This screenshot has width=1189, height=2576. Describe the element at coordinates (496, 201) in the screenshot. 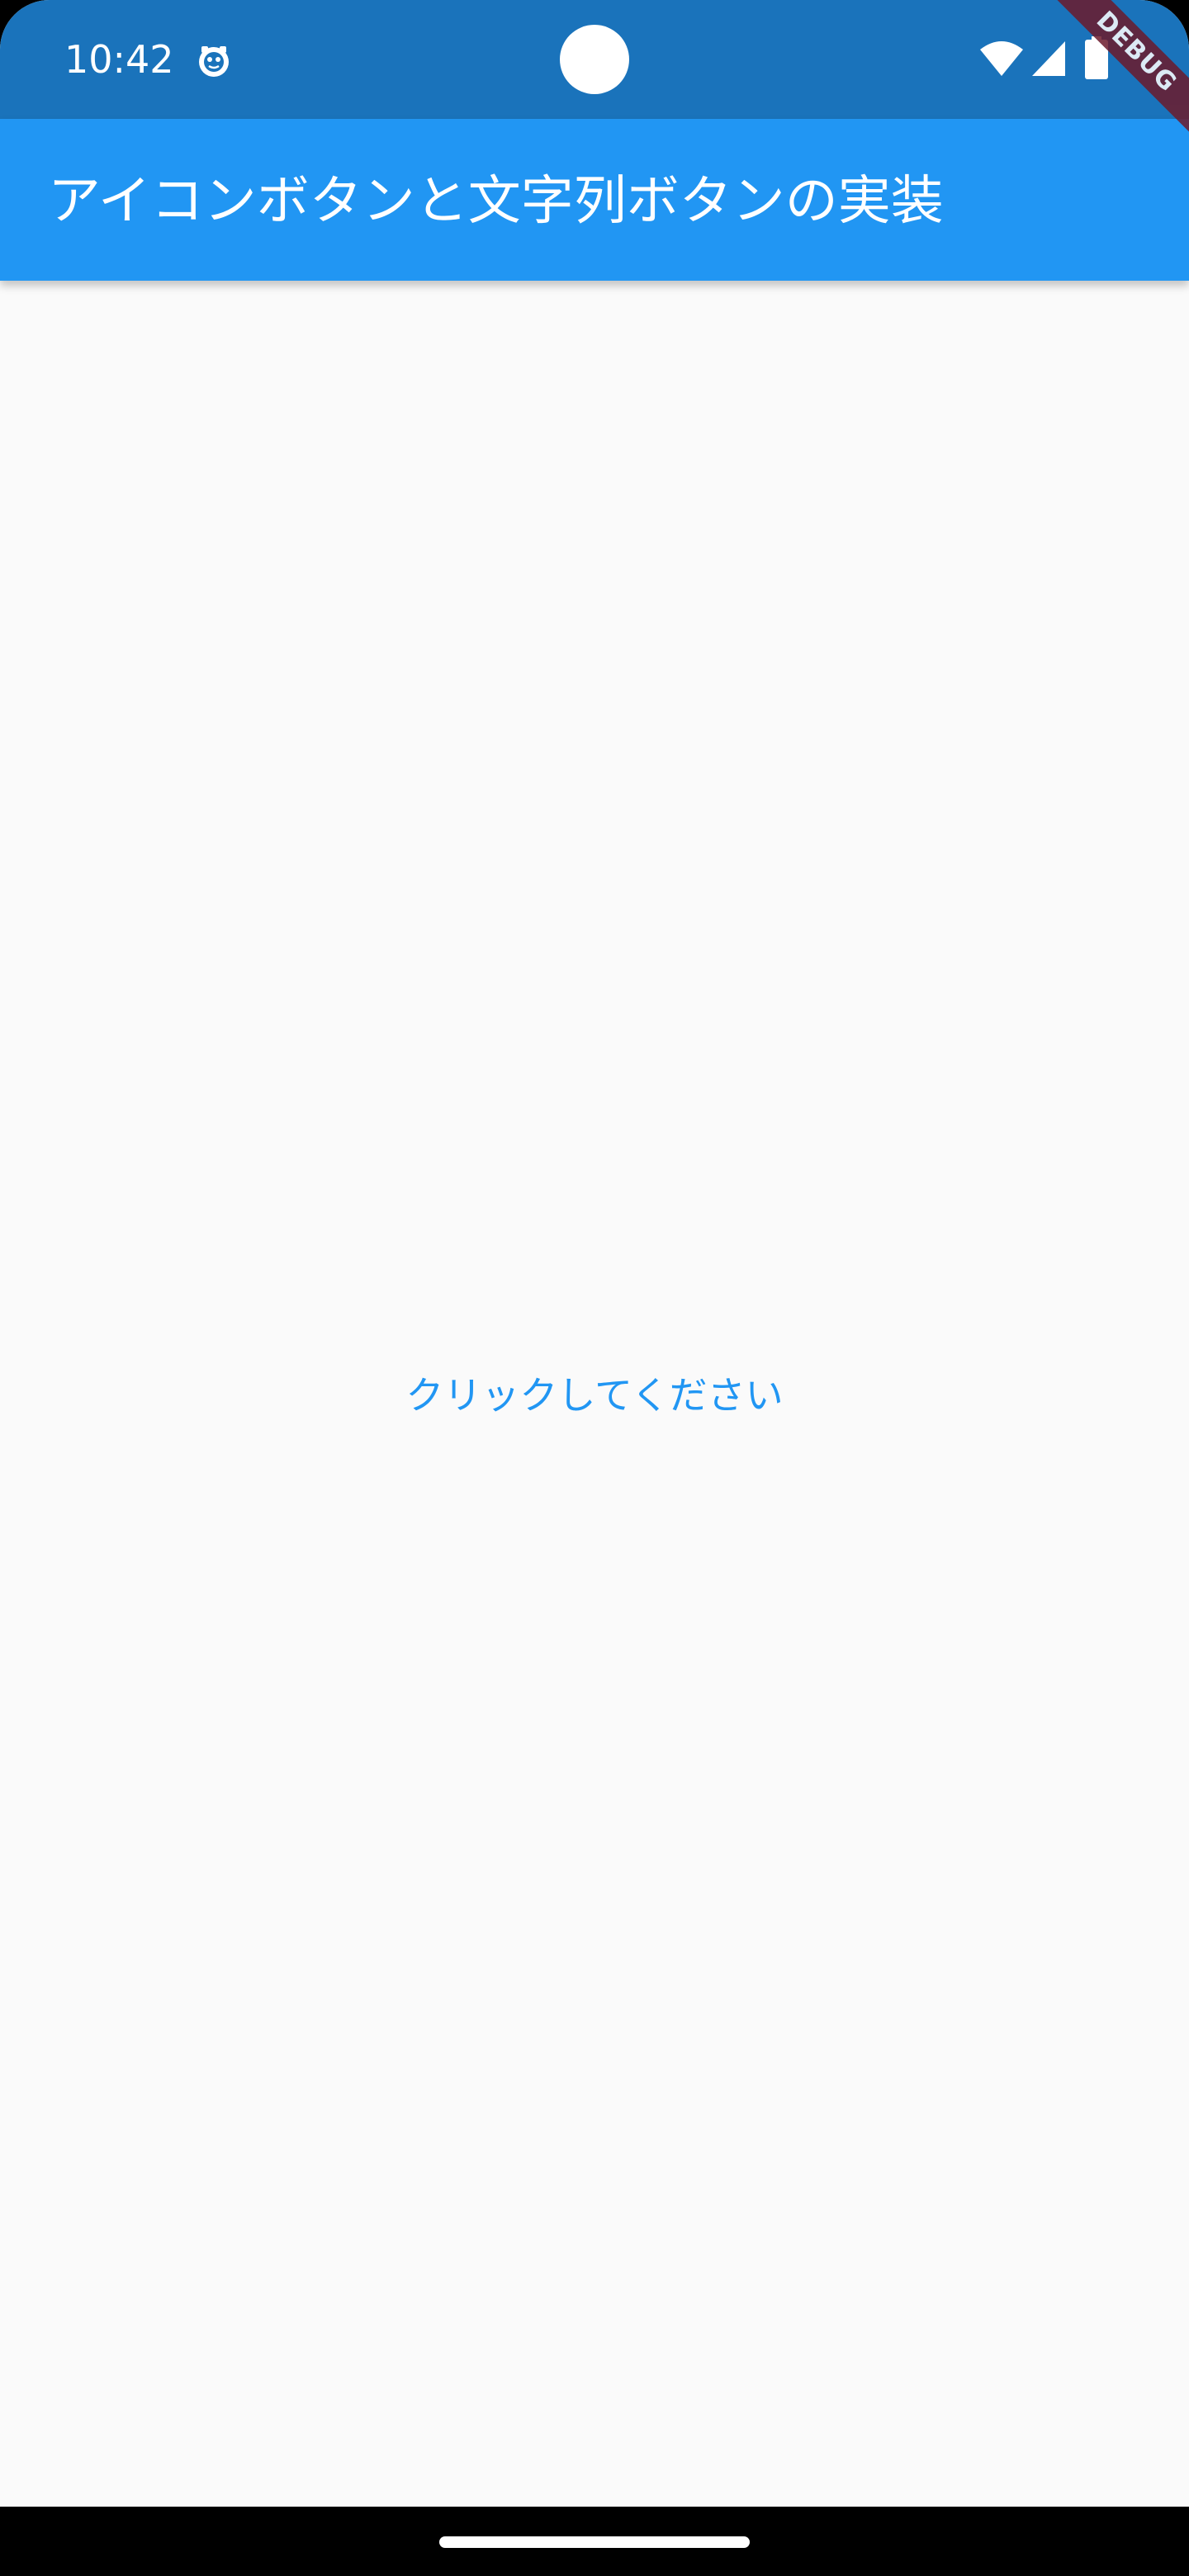

I see `page-title: アイコンボタンと文字列ボタンの実装` at that location.